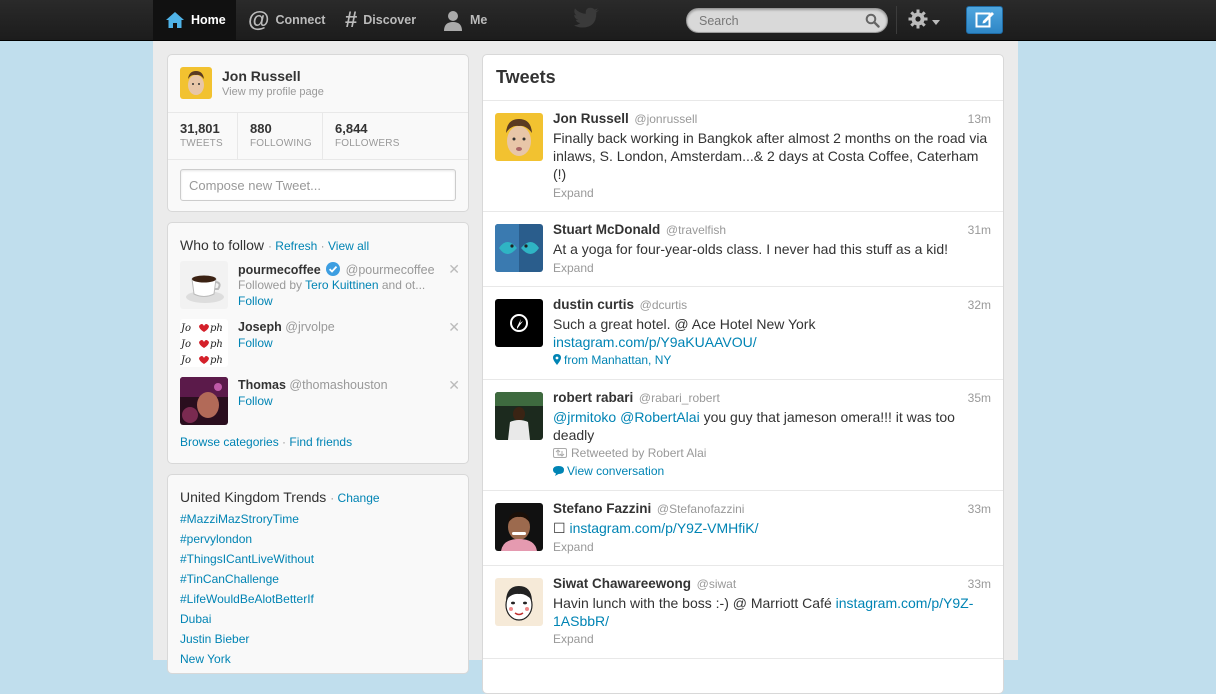 The height and width of the screenshot is (694, 1216). I want to click on tweet-author-name: robert rabari, so click(593, 397).